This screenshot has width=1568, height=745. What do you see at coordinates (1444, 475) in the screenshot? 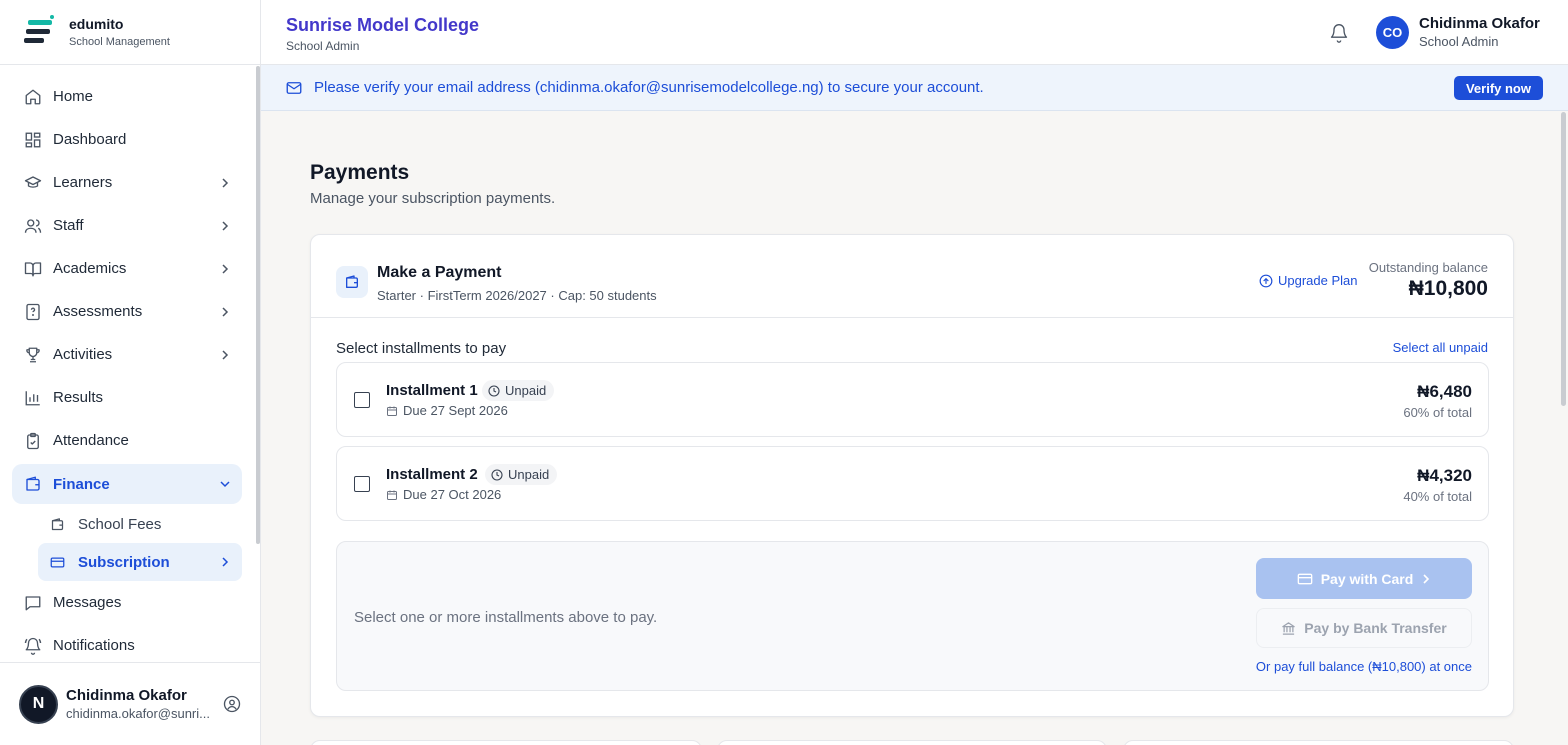
I see `installment-amount: ₦4,320` at bounding box center [1444, 475].